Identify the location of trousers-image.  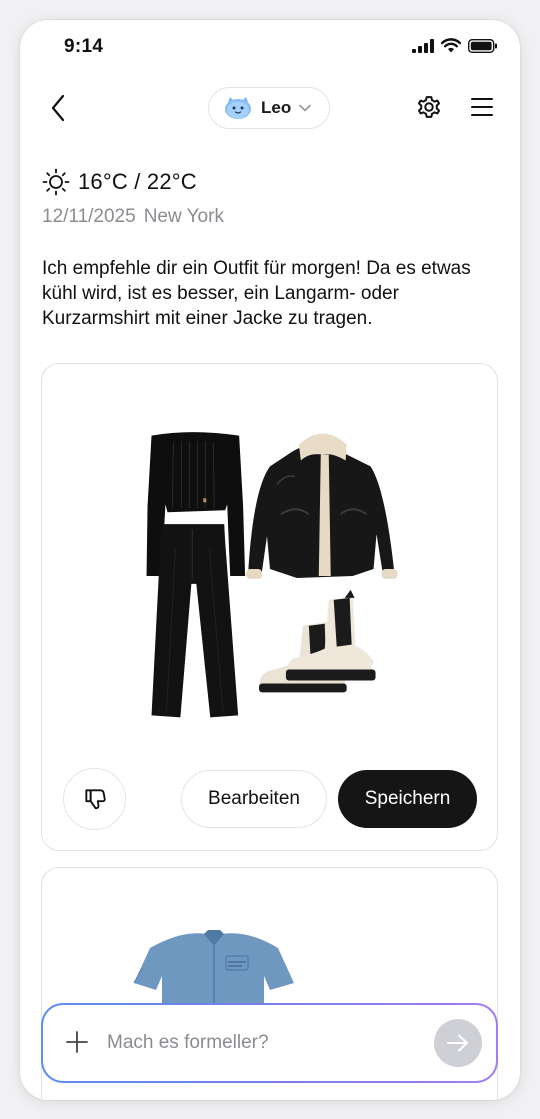
(195, 621).